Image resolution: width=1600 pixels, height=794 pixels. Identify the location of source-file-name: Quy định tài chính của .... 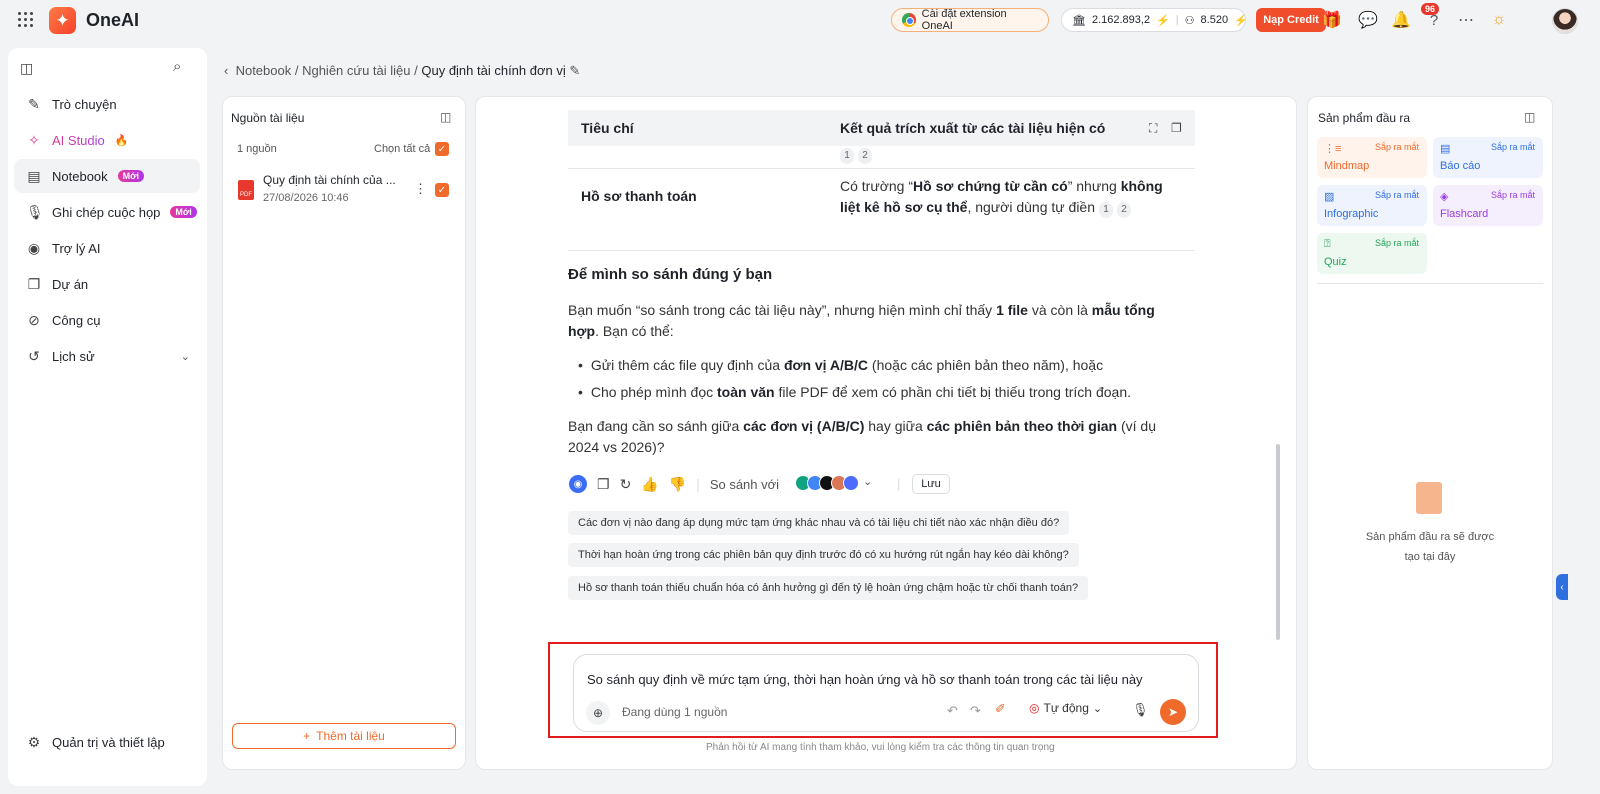
(329, 180).